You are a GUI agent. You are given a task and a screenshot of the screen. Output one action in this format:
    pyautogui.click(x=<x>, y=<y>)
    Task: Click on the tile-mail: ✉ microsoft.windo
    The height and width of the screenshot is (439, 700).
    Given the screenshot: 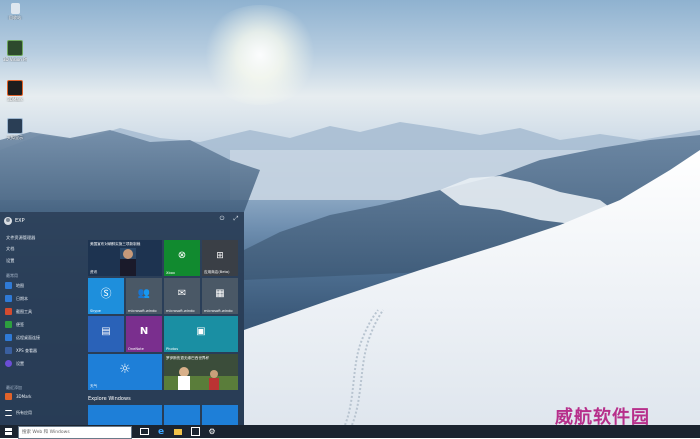 What is the action you would take?
    pyautogui.click(x=182, y=296)
    